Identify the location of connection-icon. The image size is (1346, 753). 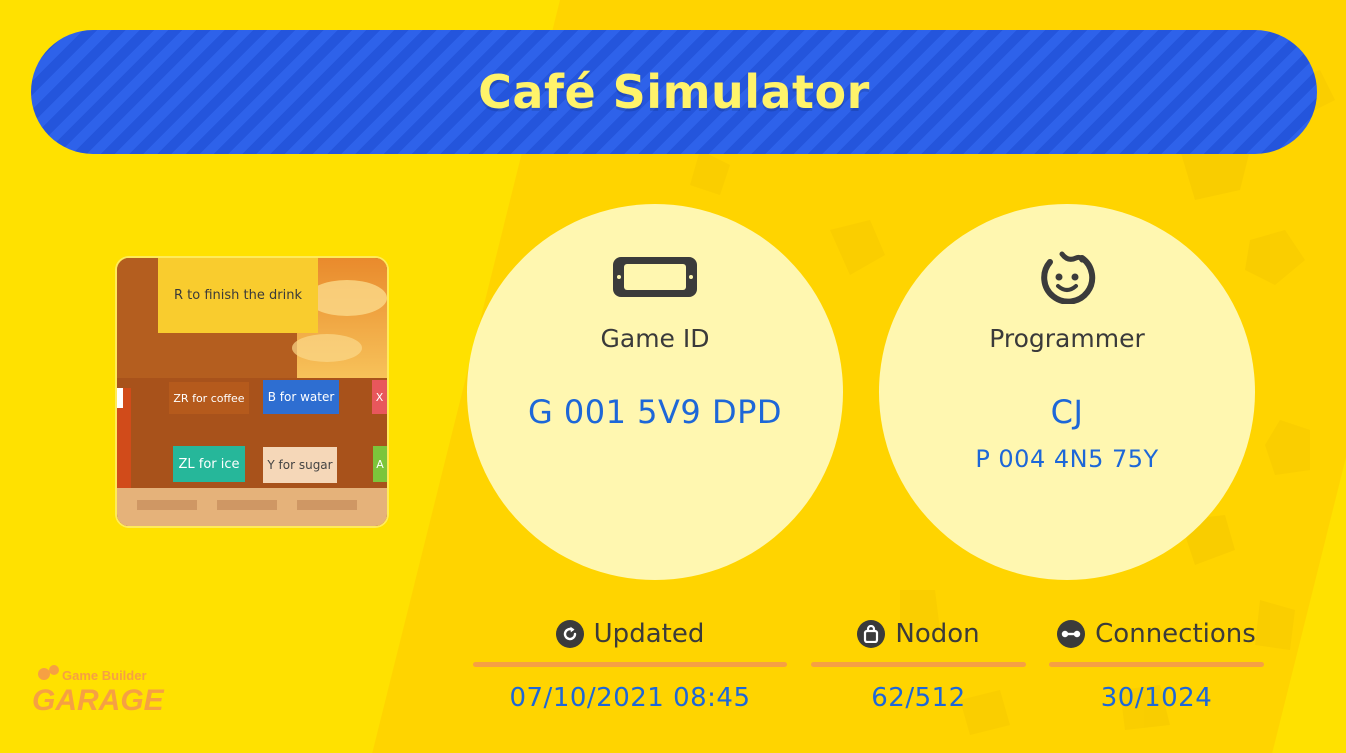
(1071, 634).